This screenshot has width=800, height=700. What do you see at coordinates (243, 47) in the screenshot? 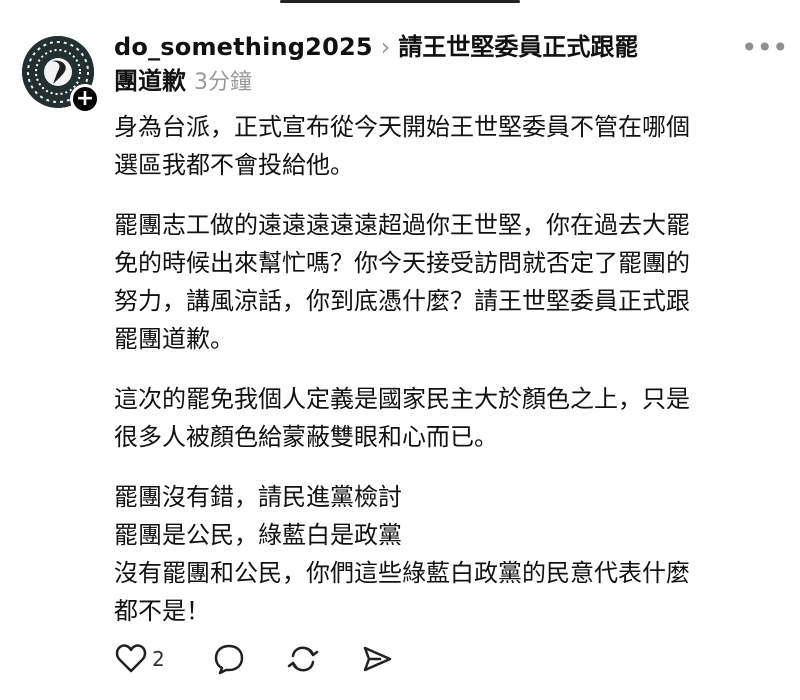
I see `username-link: do_something2025` at bounding box center [243, 47].